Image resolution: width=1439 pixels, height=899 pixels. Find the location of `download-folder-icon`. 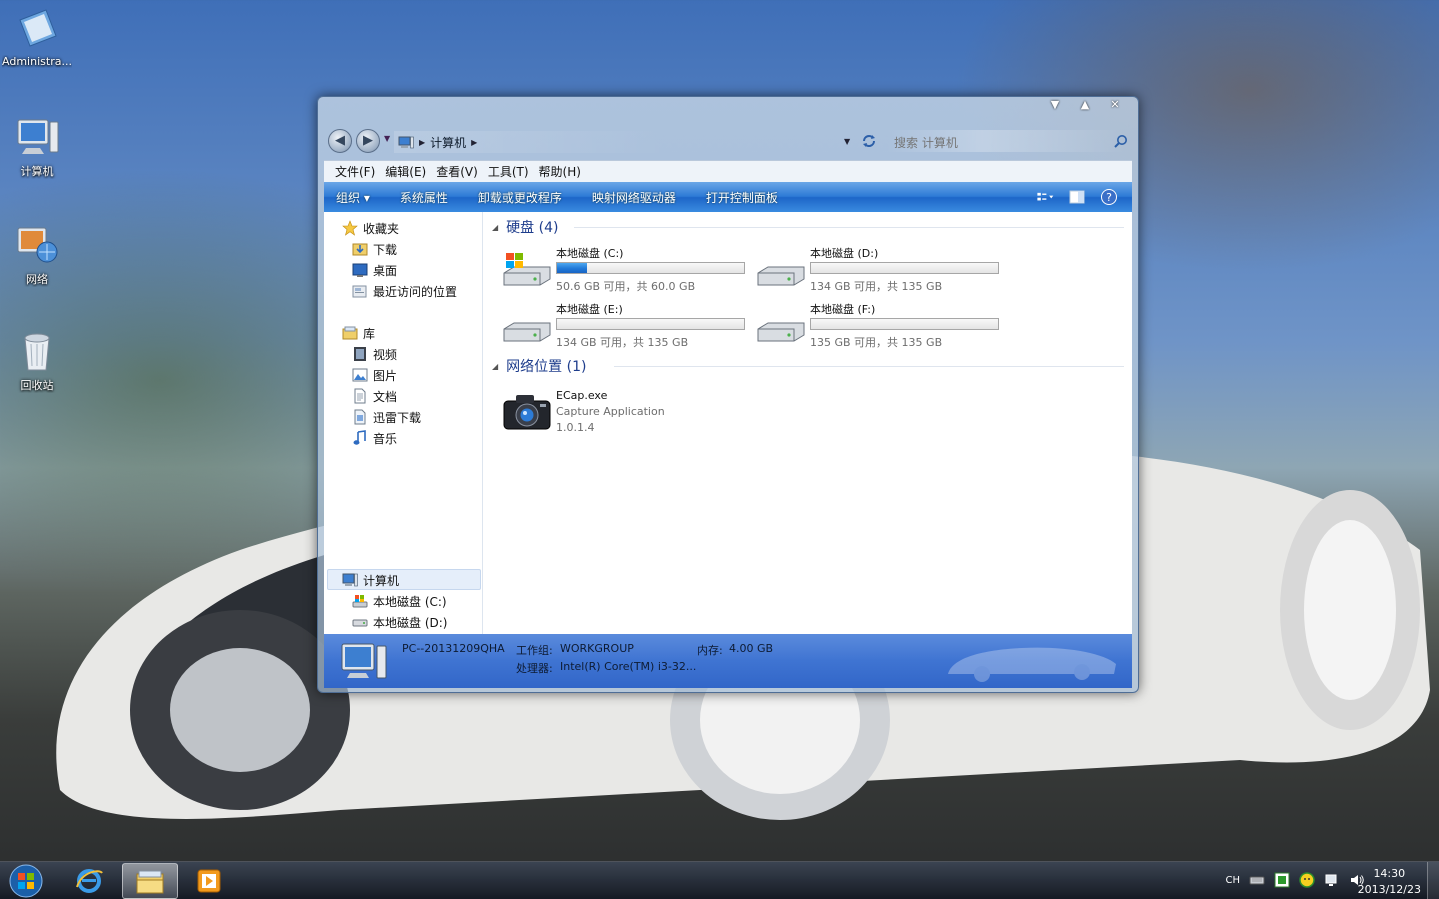

download-folder-icon is located at coordinates (360, 249).